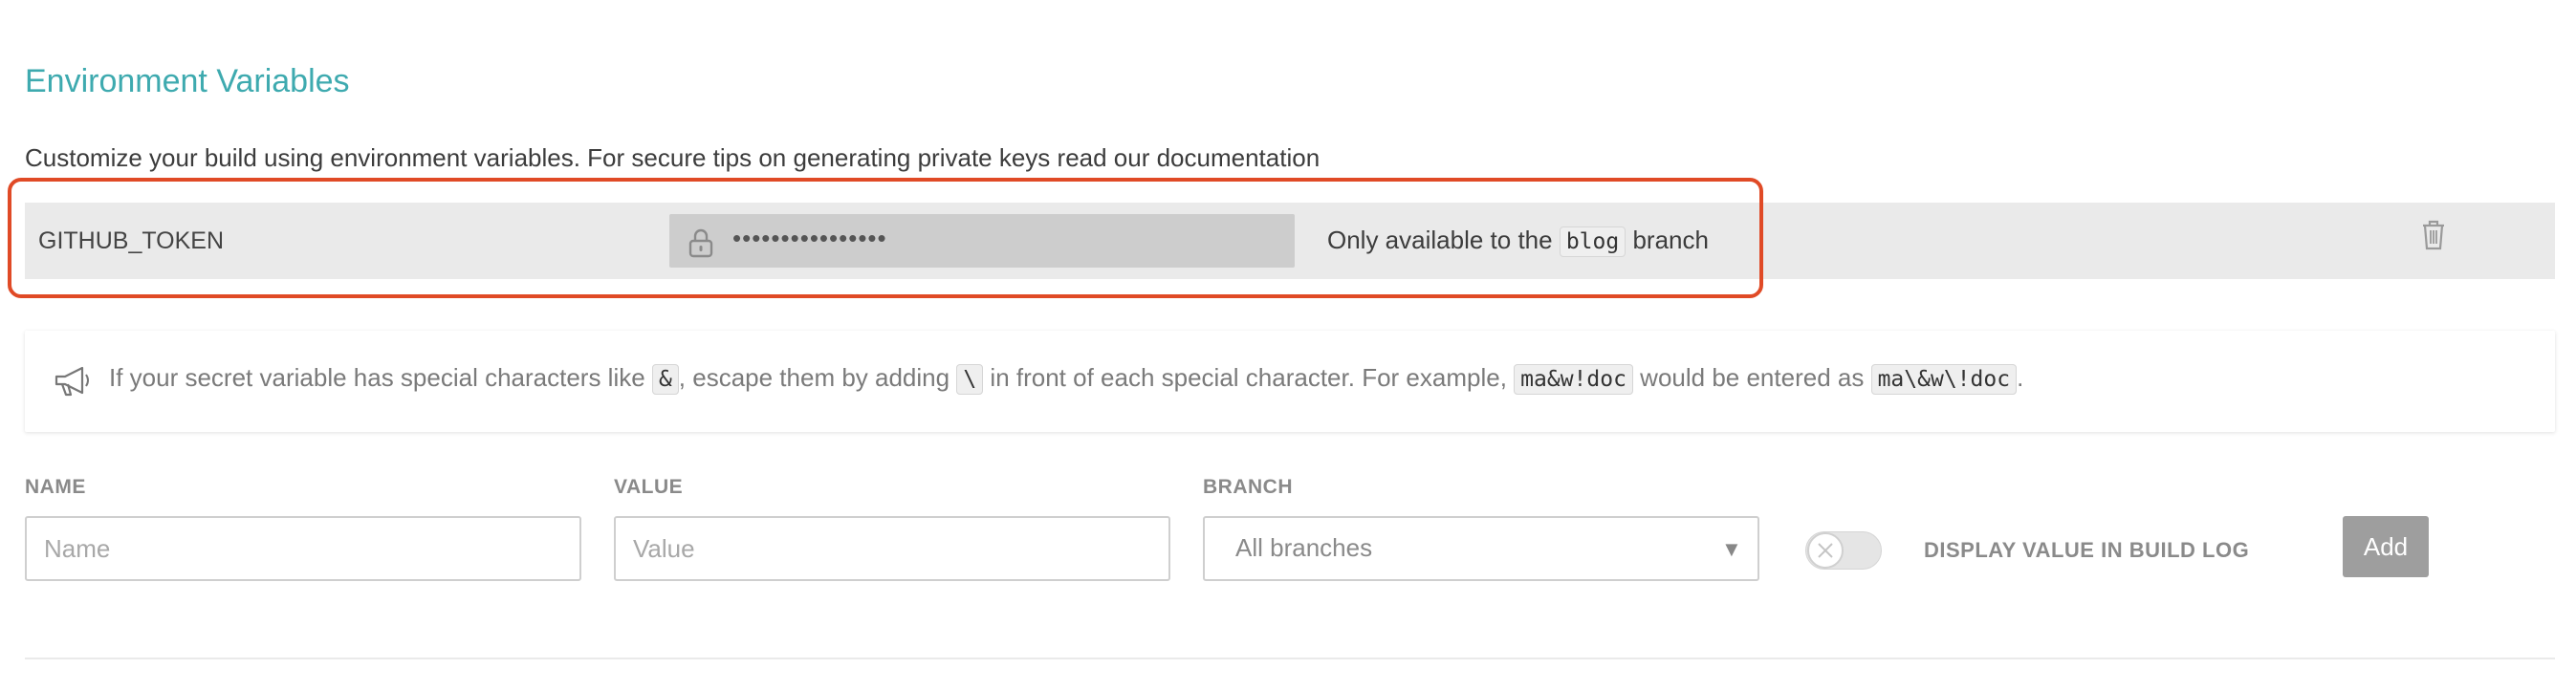  Describe the element at coordinates (1304, 547) in the screenshot. I see `branch-select-value: All branches` at that location.